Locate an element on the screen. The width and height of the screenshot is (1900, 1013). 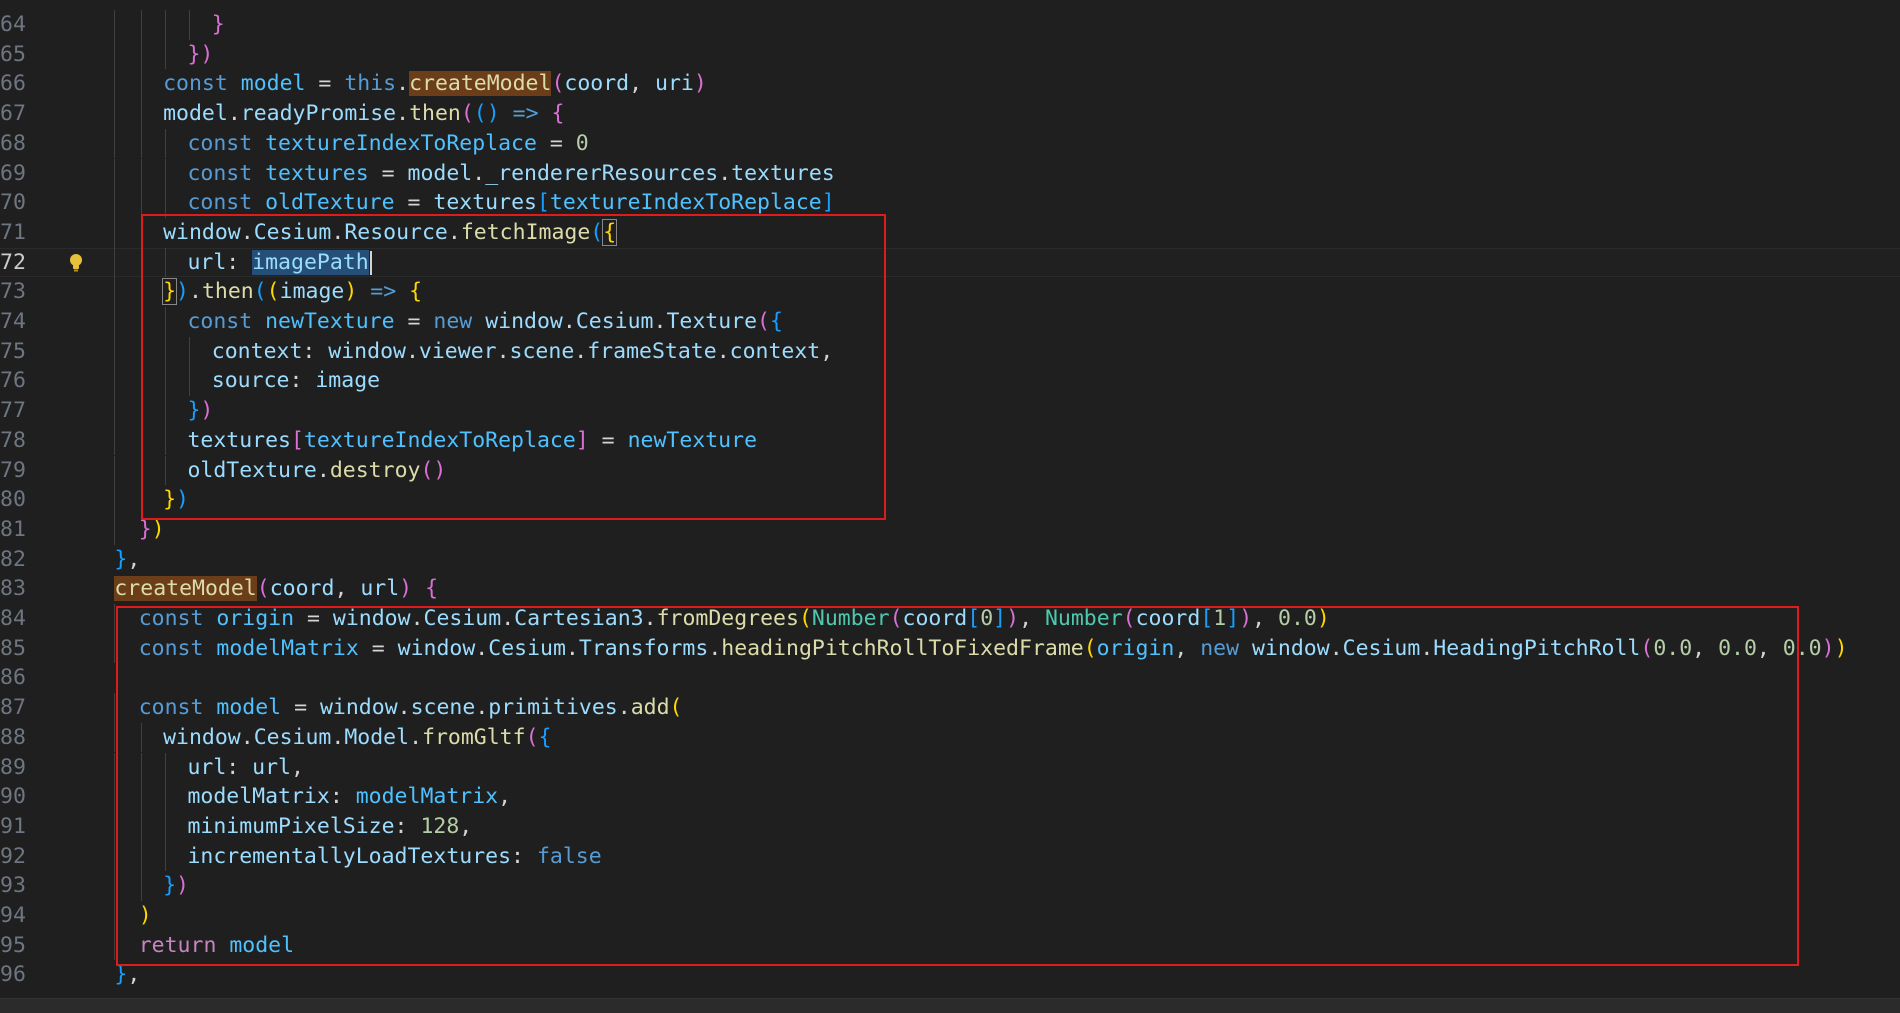
code-line: 93}) is located at coordinates (950, 886).